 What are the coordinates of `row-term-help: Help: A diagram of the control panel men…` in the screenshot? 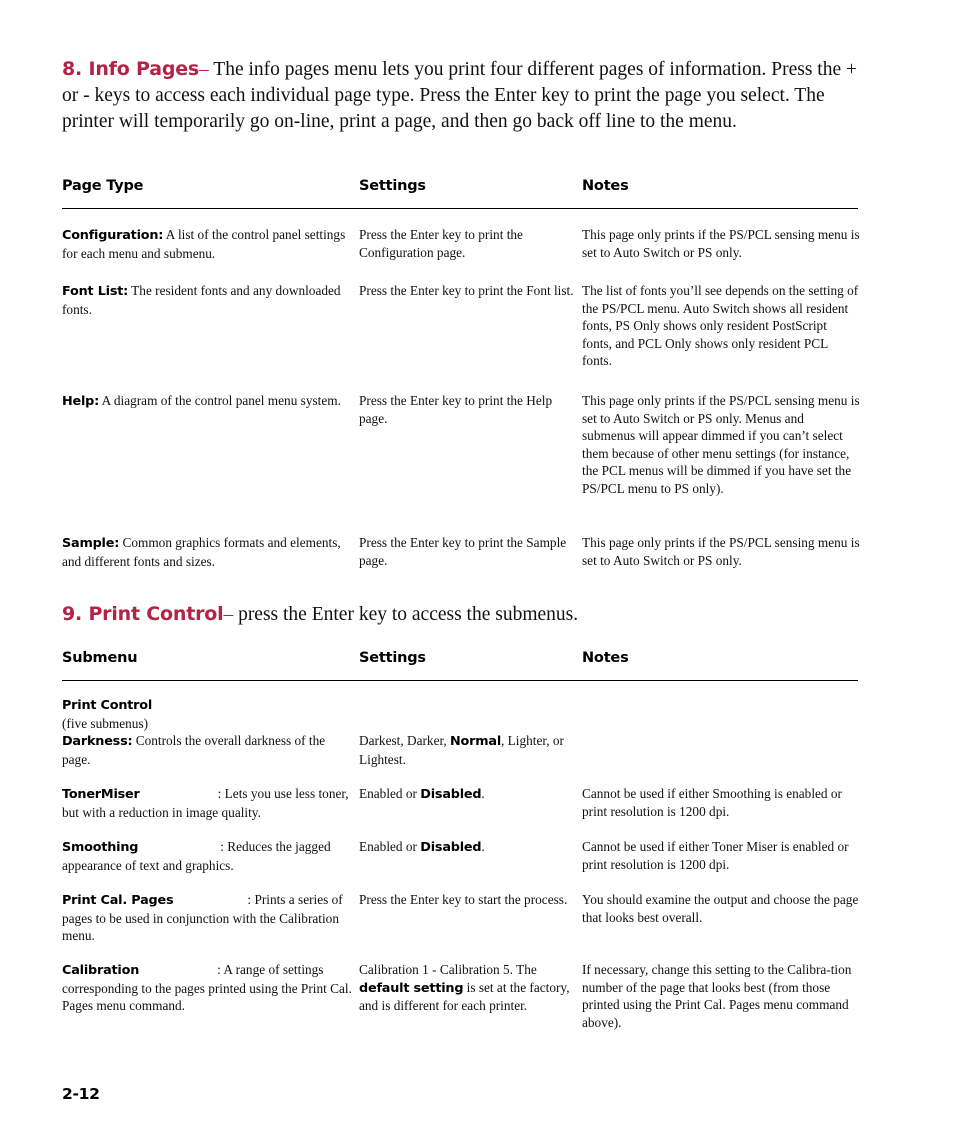 It's located at (207, 401).